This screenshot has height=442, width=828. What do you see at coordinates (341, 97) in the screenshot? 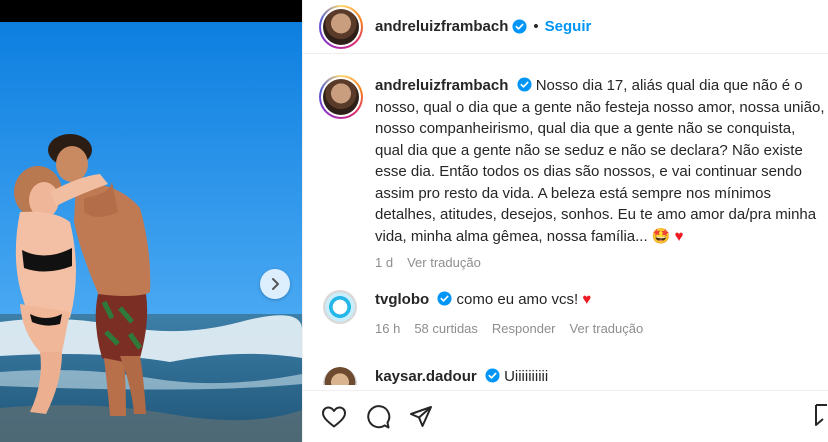
I see `caption-avatar` at bounding box center [341, 97].